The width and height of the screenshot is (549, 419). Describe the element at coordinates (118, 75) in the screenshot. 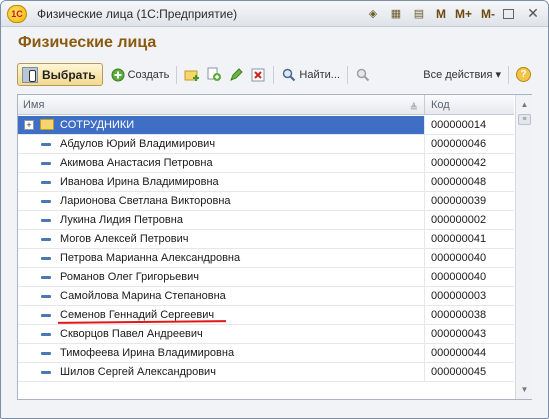

I see `add-circle-icon` at that location.